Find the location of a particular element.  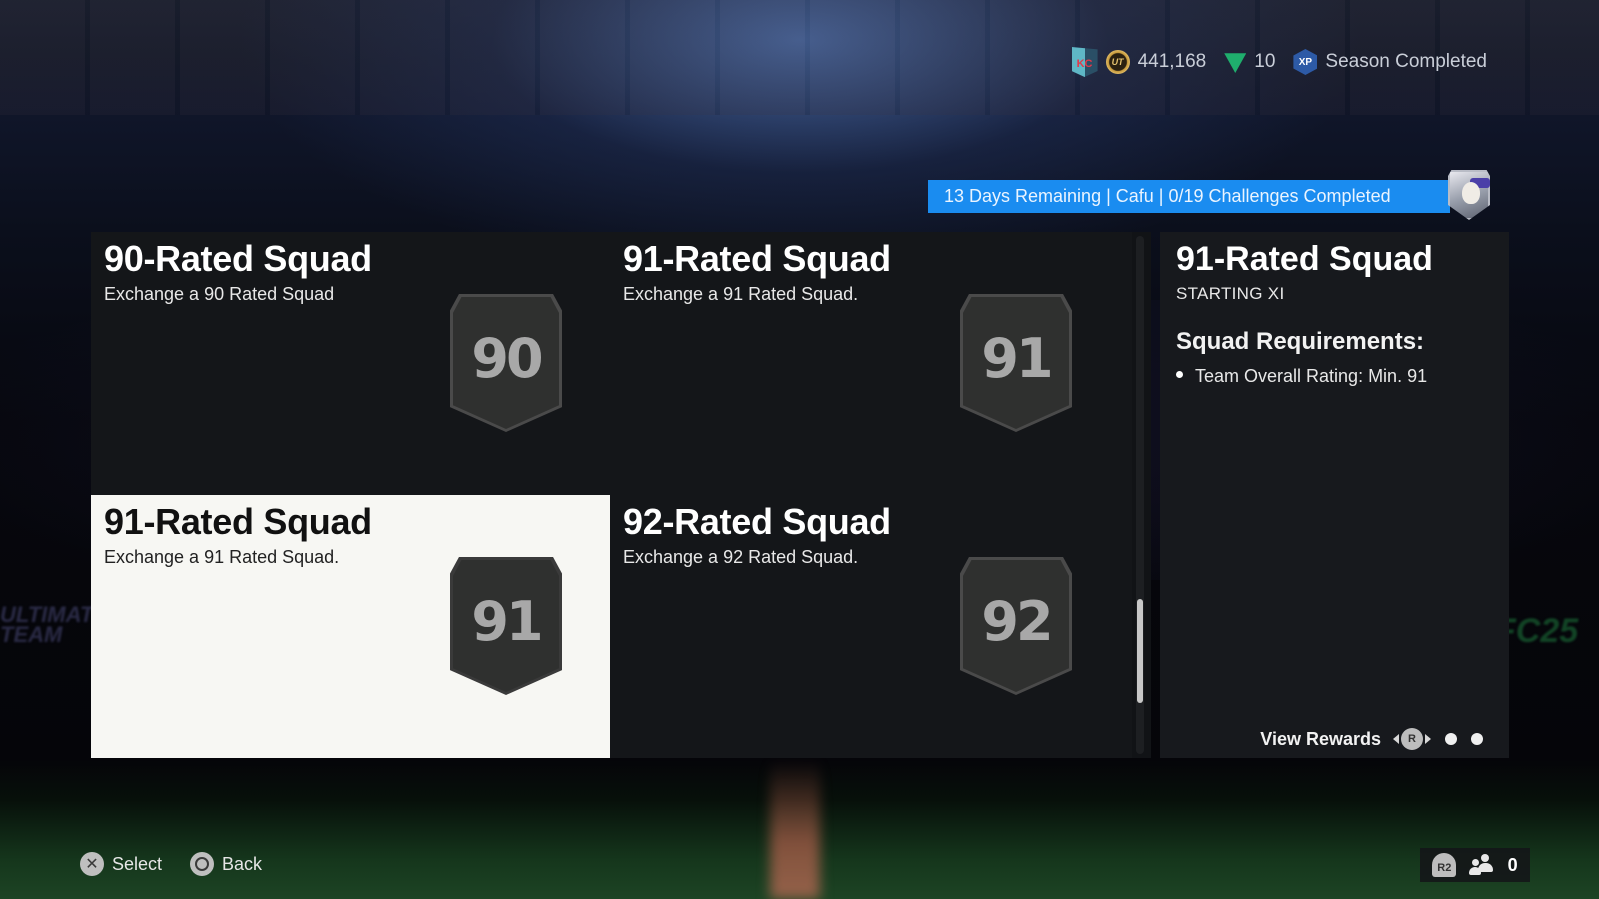

challenge-description: Exchange a 92 Rated Squad. is located at coordinates (741, 557).